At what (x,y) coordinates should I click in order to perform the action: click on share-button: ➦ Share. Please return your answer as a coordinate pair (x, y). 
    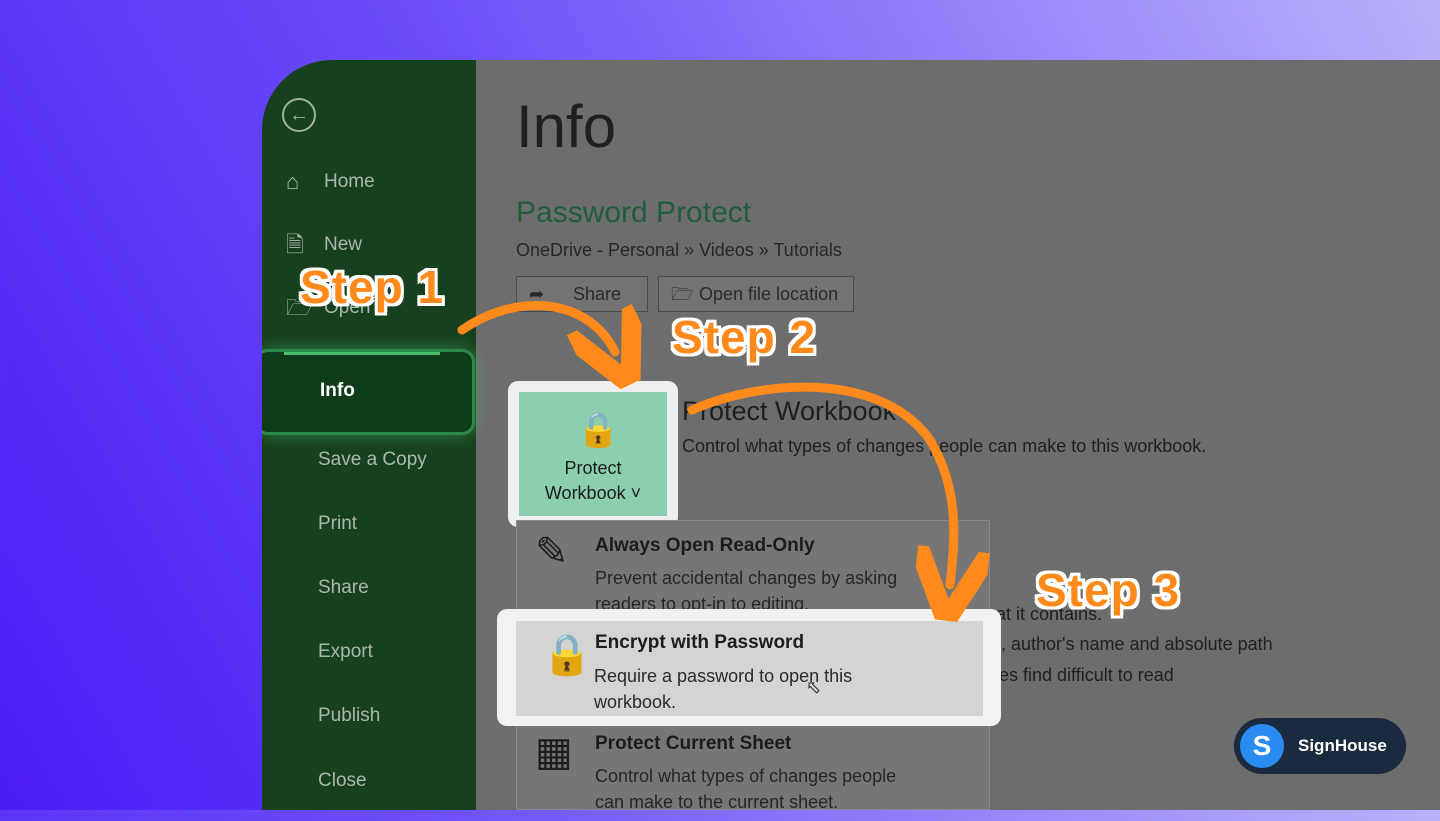
    Looking at the image, I should click on (582, 294).